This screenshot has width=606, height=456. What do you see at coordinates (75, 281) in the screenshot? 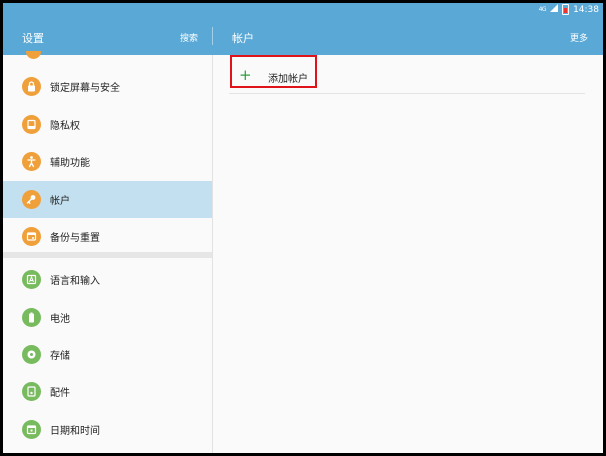
I see `sidebar-item-label: 语言和输入` at bounding box center [75, 281].